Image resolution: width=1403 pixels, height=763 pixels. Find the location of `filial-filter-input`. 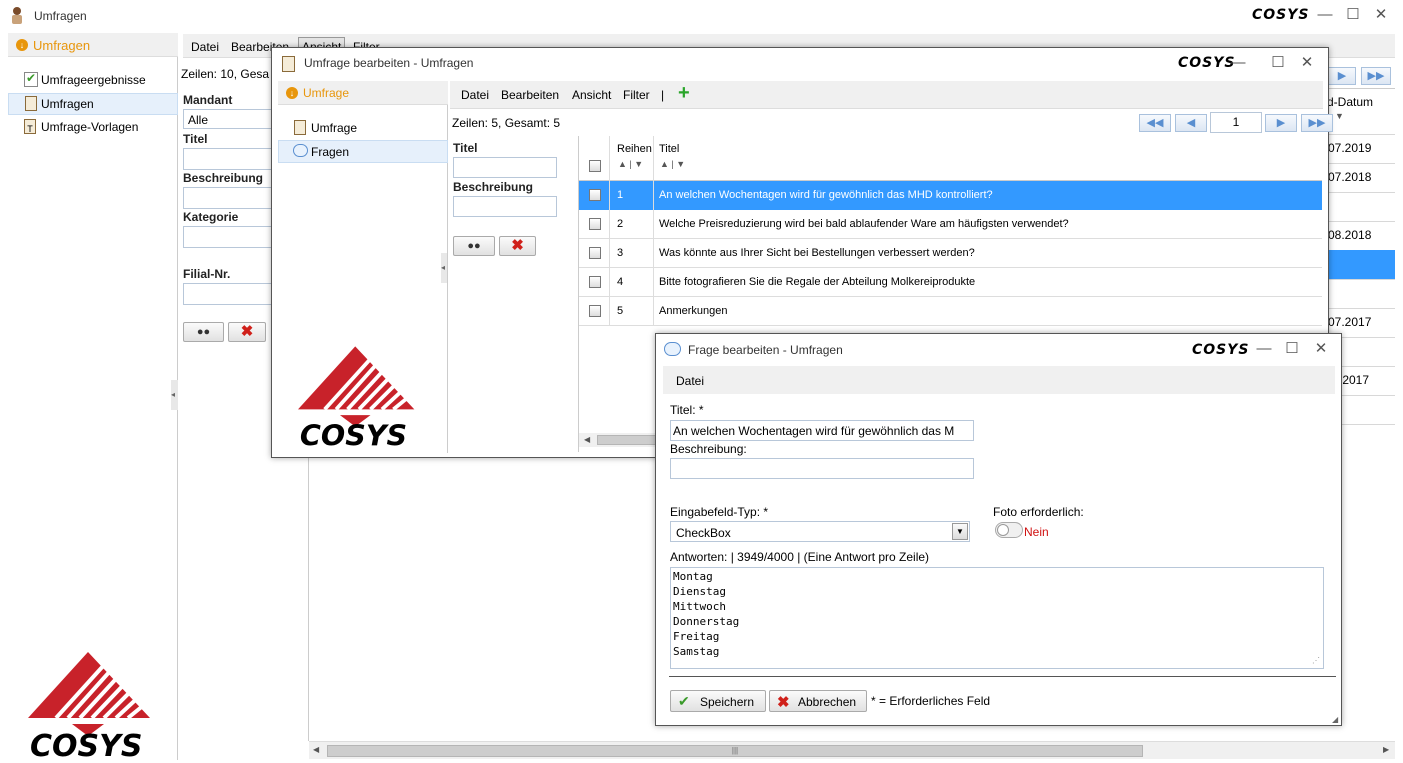

filial-filter-input is located at coordinates (228, 294).